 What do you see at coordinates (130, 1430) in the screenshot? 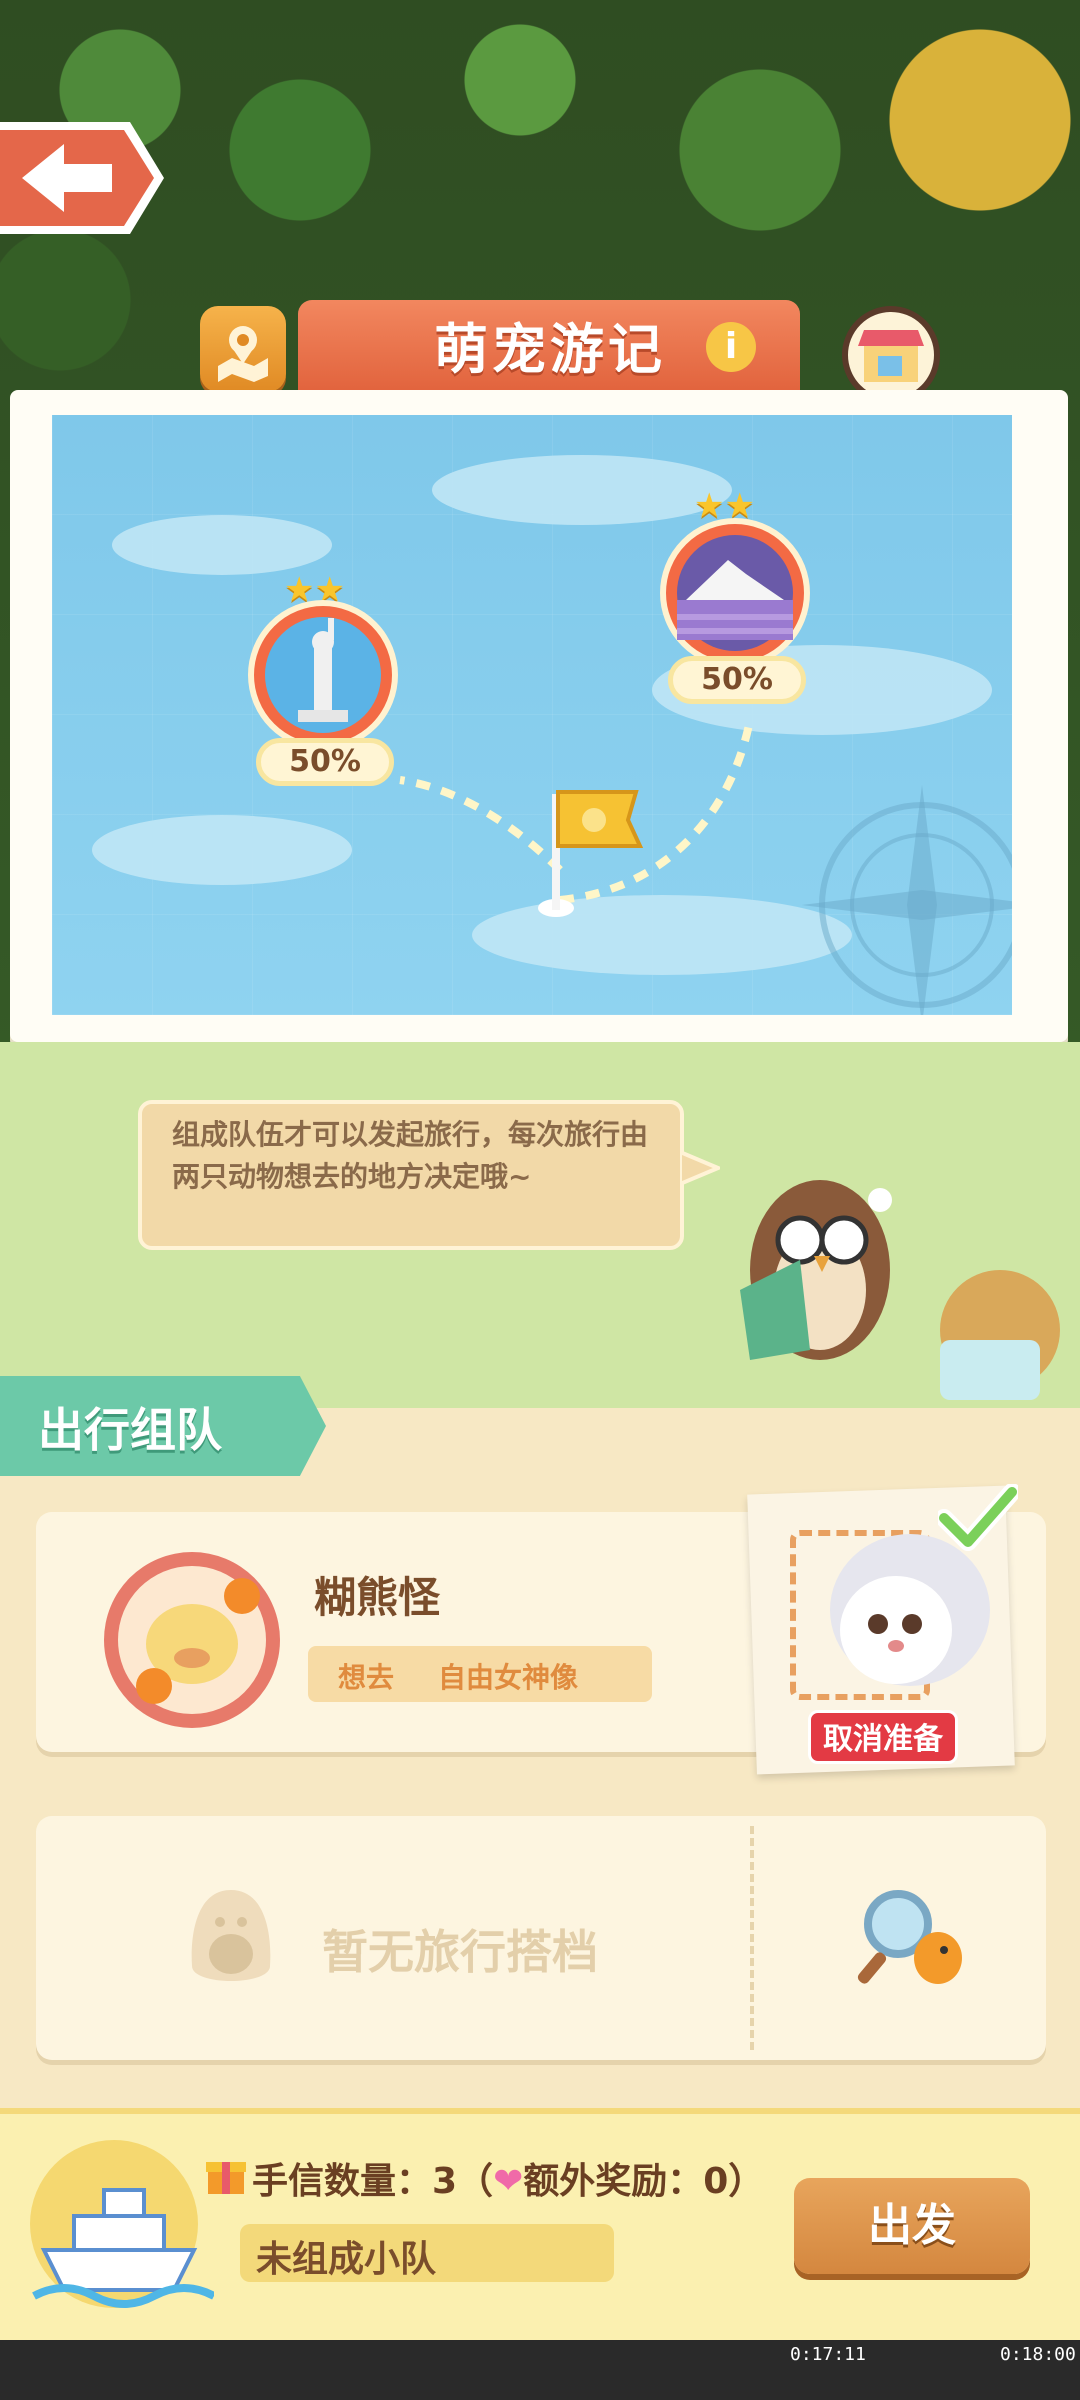
I see `team-header: 出行组队` at bounding box center [130, 1430].